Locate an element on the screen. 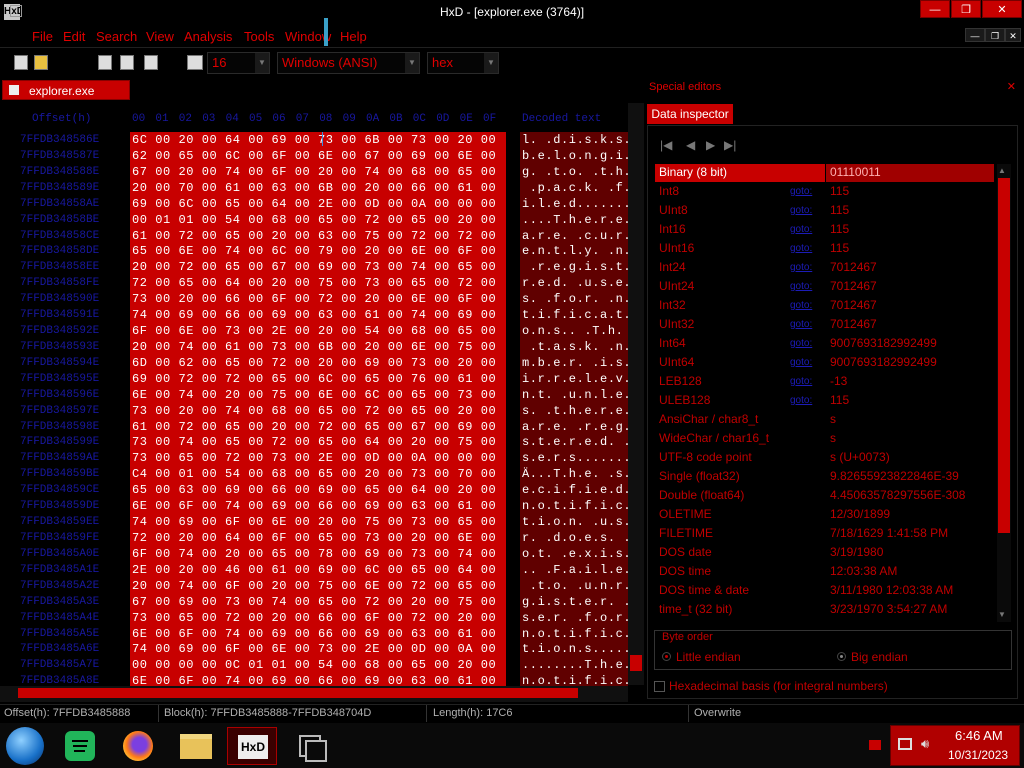 The width and height of the screenshot is (1024, 768). inspector-value: 9.82655923822846E-39 is located at coordinates (894, 476).